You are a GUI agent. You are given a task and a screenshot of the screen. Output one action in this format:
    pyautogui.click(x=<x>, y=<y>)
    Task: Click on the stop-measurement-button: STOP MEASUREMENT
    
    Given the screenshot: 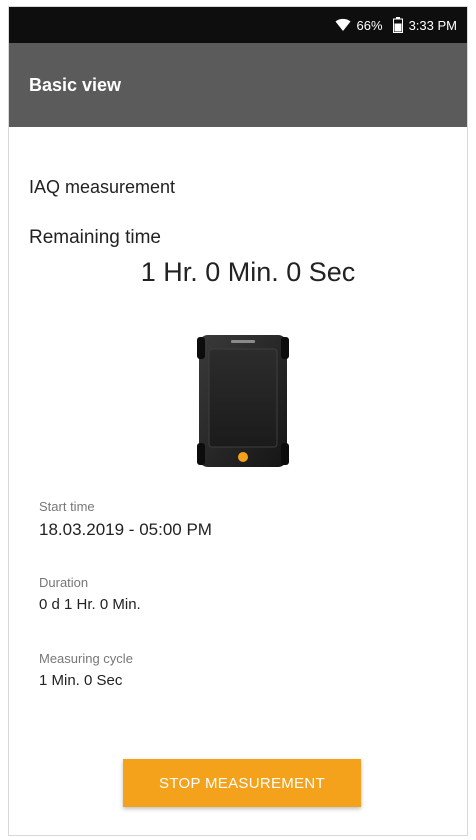 What is the action you would take?
    pyautogui.click(x=242, y=783)
    